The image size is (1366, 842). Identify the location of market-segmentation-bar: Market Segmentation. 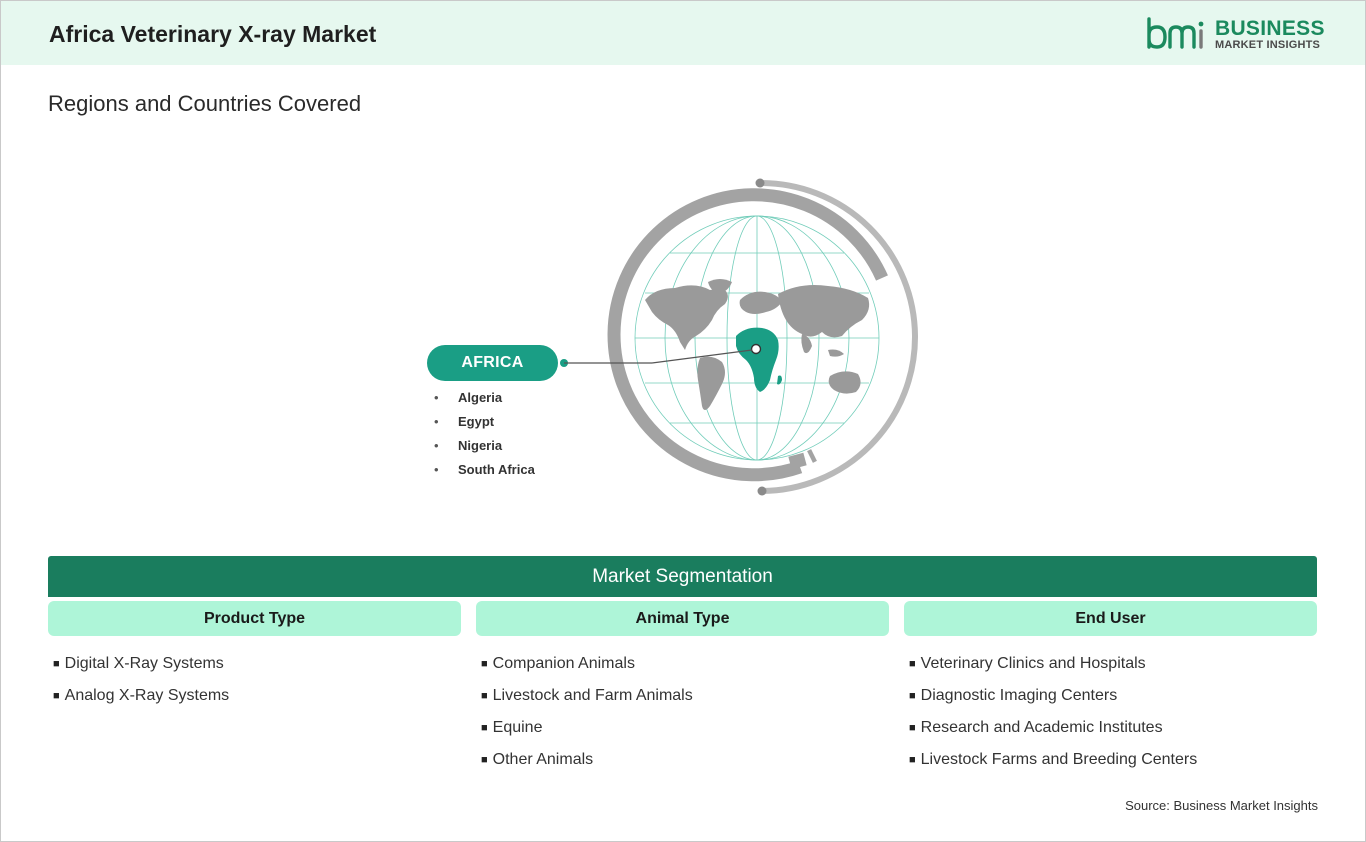
(682, 576).